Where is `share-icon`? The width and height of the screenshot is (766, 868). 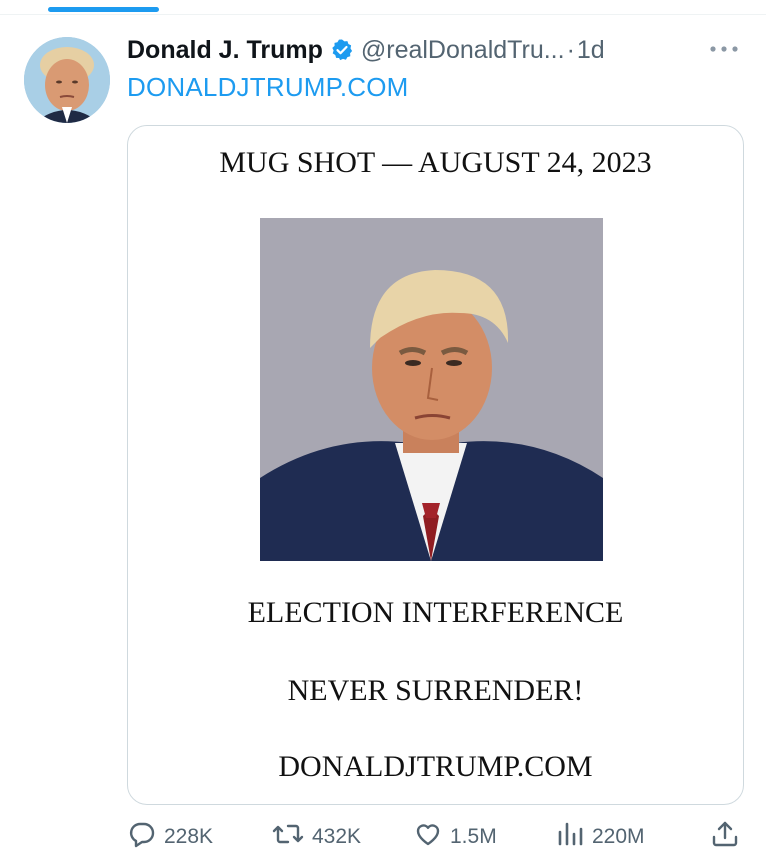 share-icon is located at coordinates (729, 837).